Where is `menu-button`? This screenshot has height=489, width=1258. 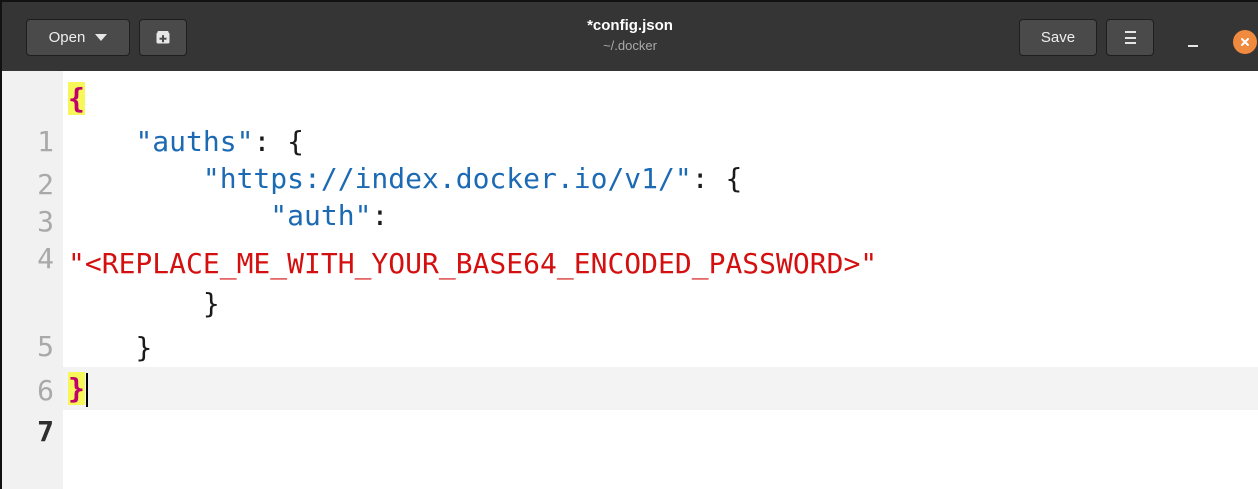
menu-button is located at coordinates (1130, 37).